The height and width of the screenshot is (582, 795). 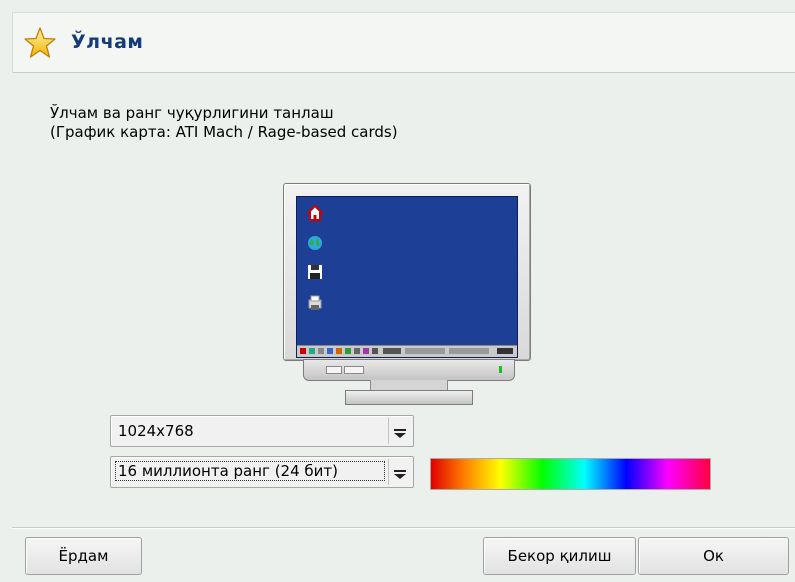 What do you see at coordinates (500, 369) in the screenshot?
I see `power-led` at bounding box center [500, 369].